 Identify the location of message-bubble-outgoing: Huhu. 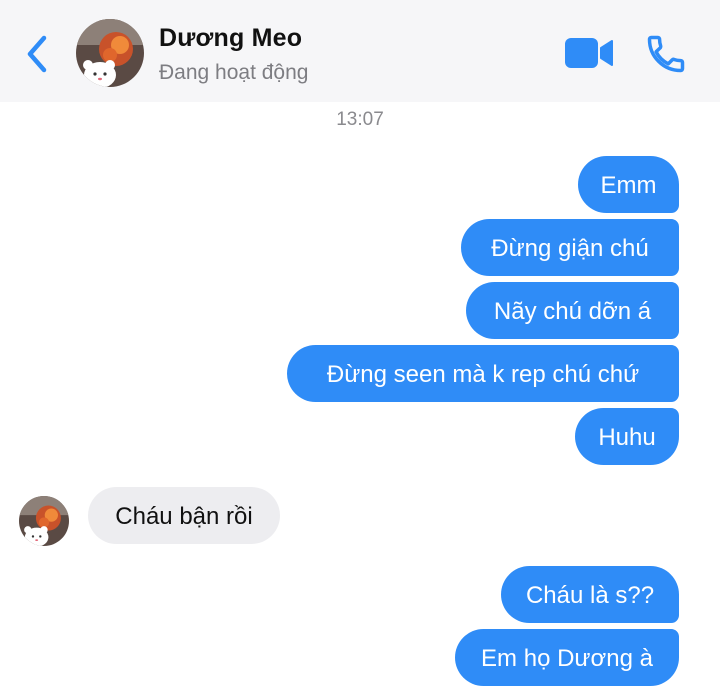
(627, 436).